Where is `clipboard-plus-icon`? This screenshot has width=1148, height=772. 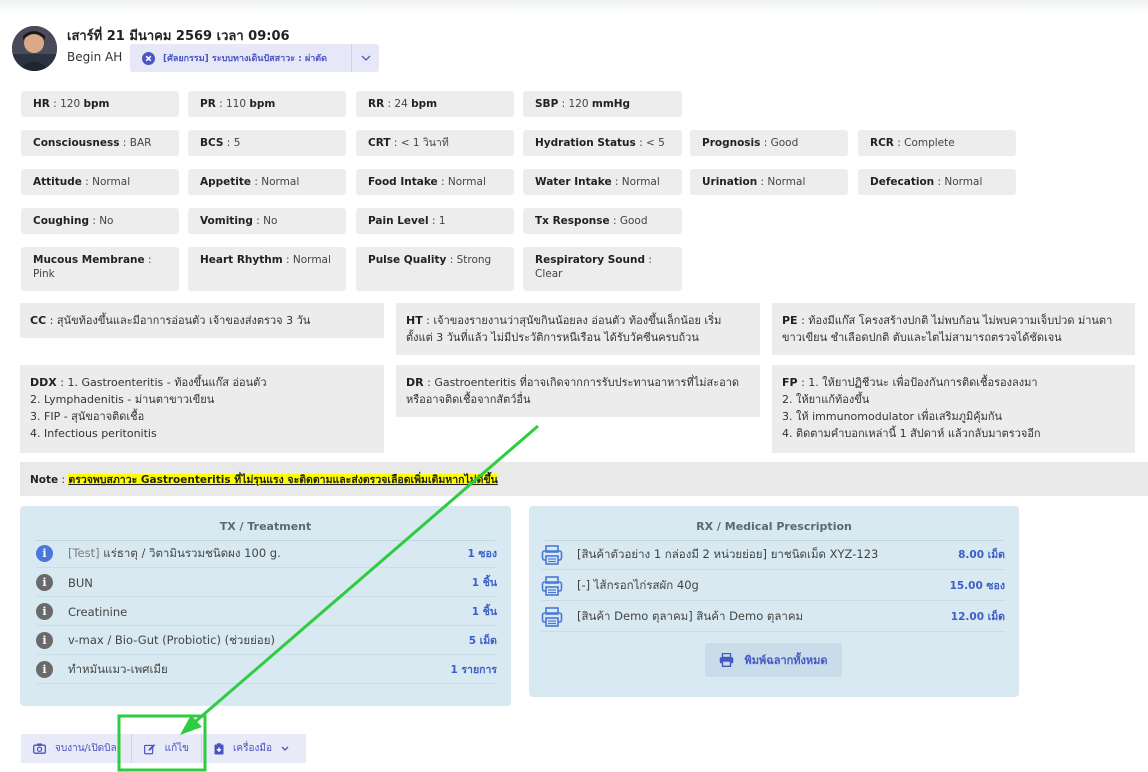
clipboard-plus-icon is located at coordinates (219, 748).